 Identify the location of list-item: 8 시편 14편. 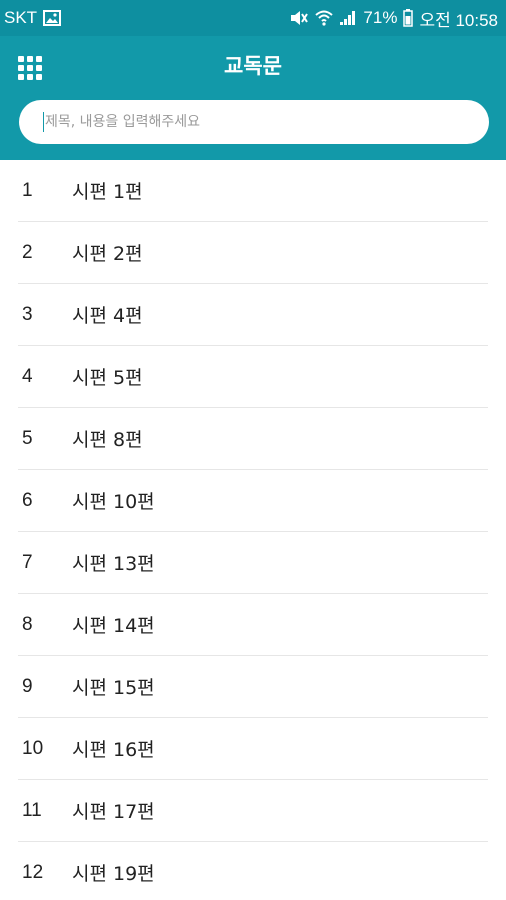
(253, 625).